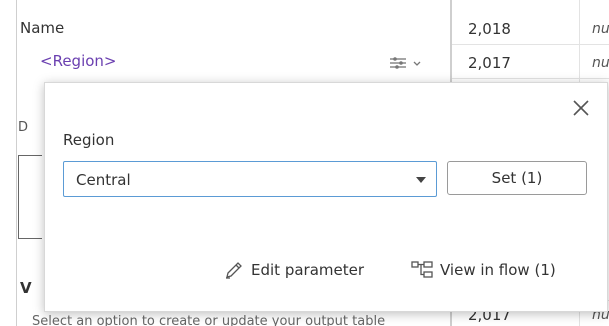 The height and width of the screenshot is (326, 609). Describe the element at coordinates (30, 197) in the screenshot. I see `background-box-stub` at that location.